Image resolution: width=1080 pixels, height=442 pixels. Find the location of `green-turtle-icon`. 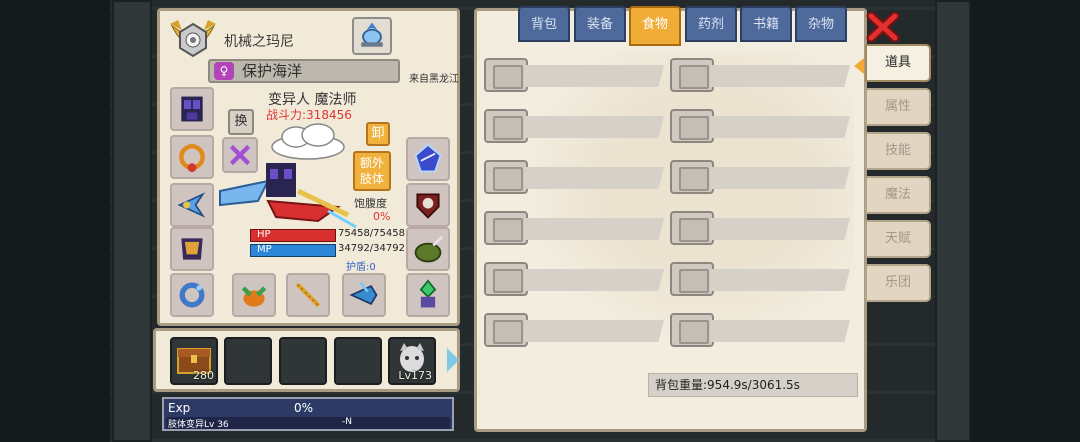

green-turtle-icon is located at coordinates (254, 296).